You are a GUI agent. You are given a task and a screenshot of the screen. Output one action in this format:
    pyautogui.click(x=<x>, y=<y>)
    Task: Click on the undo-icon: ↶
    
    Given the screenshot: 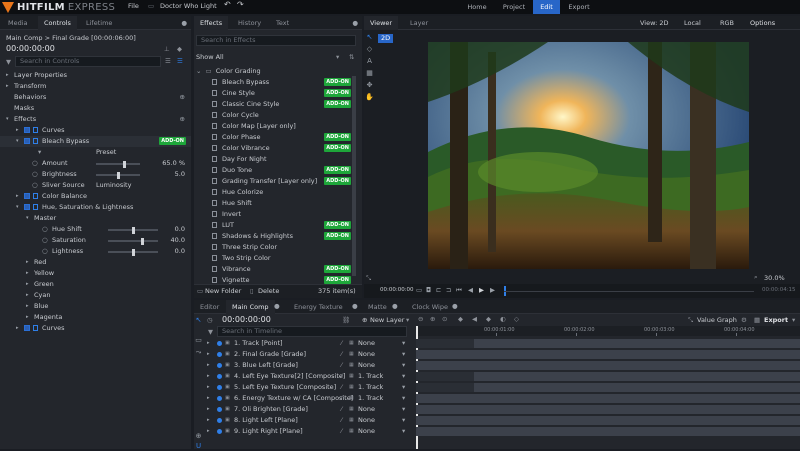 What is the action you would take?
    pyautogui.click(x=227, y=4)
    